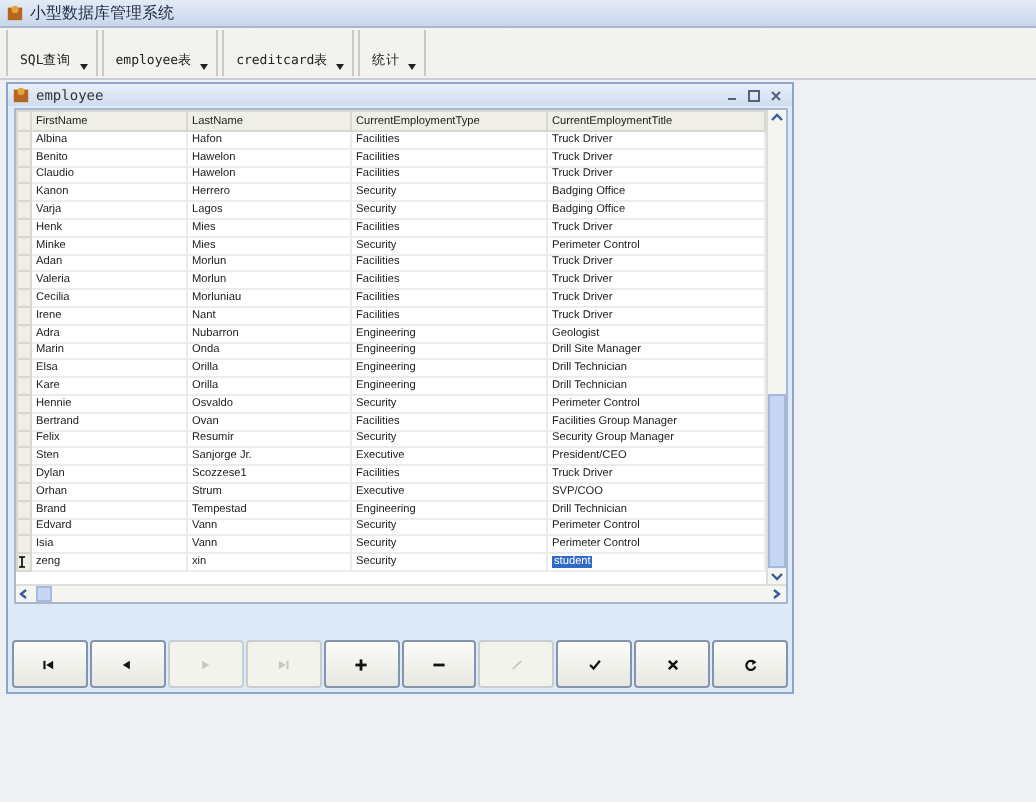 This screenshot has width=1036, height=802. What do you see at coordinates (401, 593) in the screenshot?
I see `horizontal-scrollbar` at bounding box center [401, 593].